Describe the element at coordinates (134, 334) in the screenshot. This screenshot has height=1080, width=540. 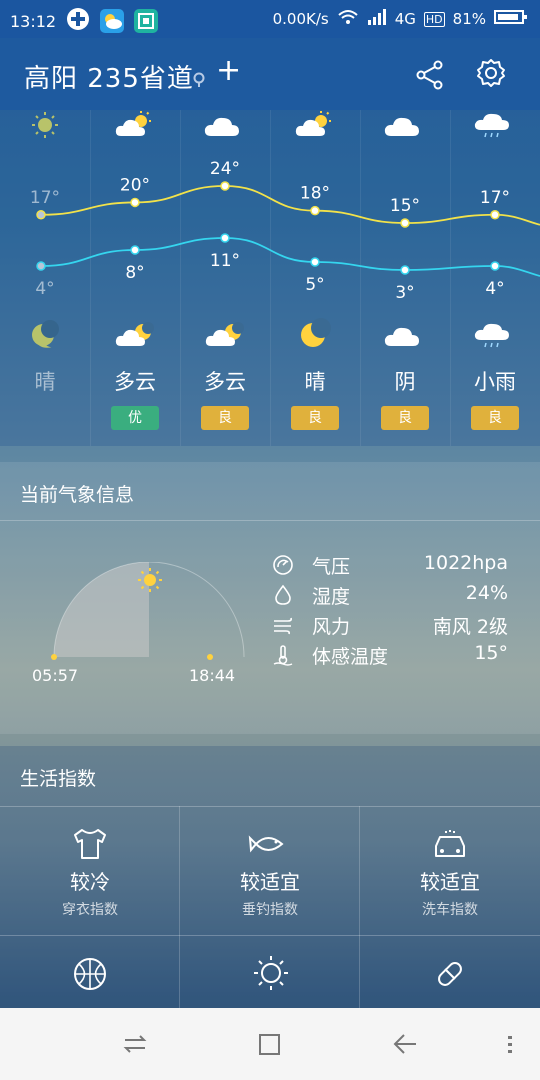
I see `cloud-moon-icon` at that location.